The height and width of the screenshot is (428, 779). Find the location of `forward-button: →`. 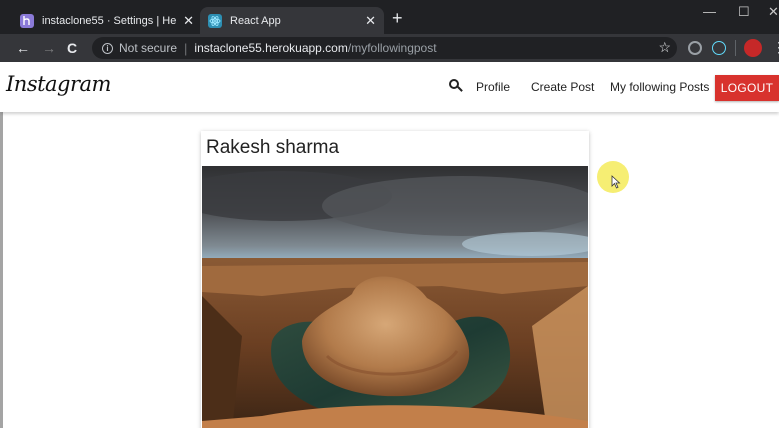

forward-button: → is located at coordinates (49, 48).